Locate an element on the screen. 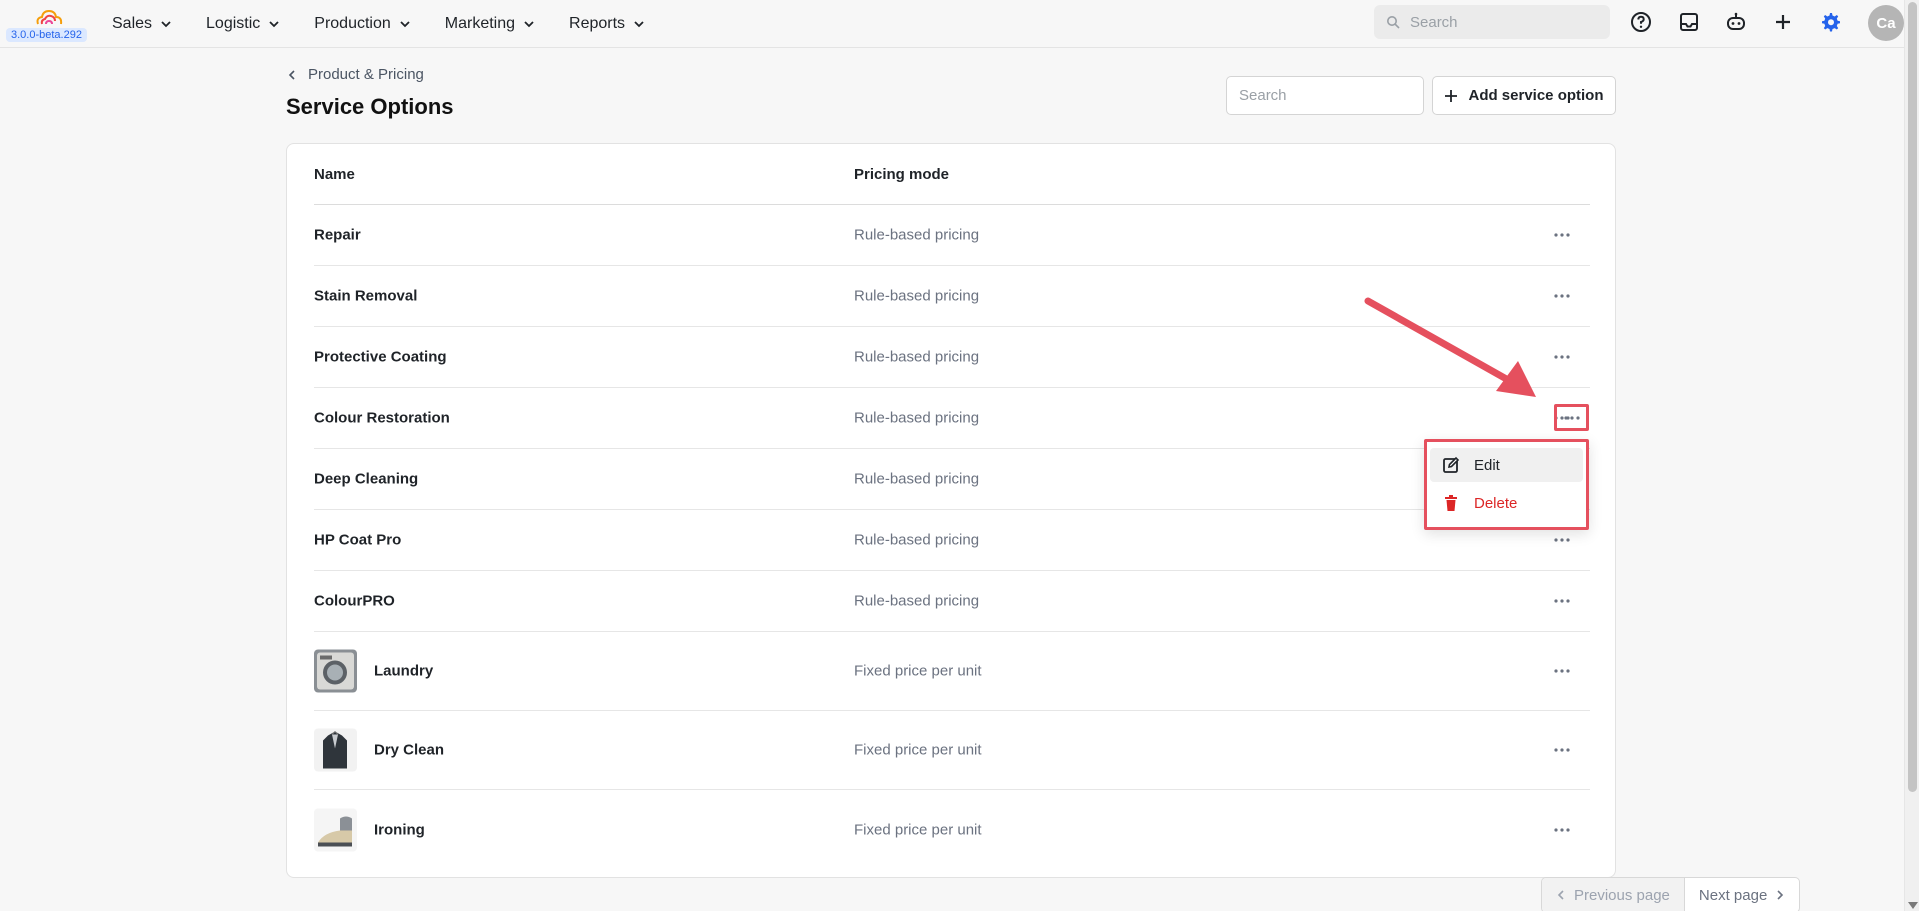 This screenshot has height=911, width=1919. row-name: HP Coat Pro is located at coordinates (358, 540).